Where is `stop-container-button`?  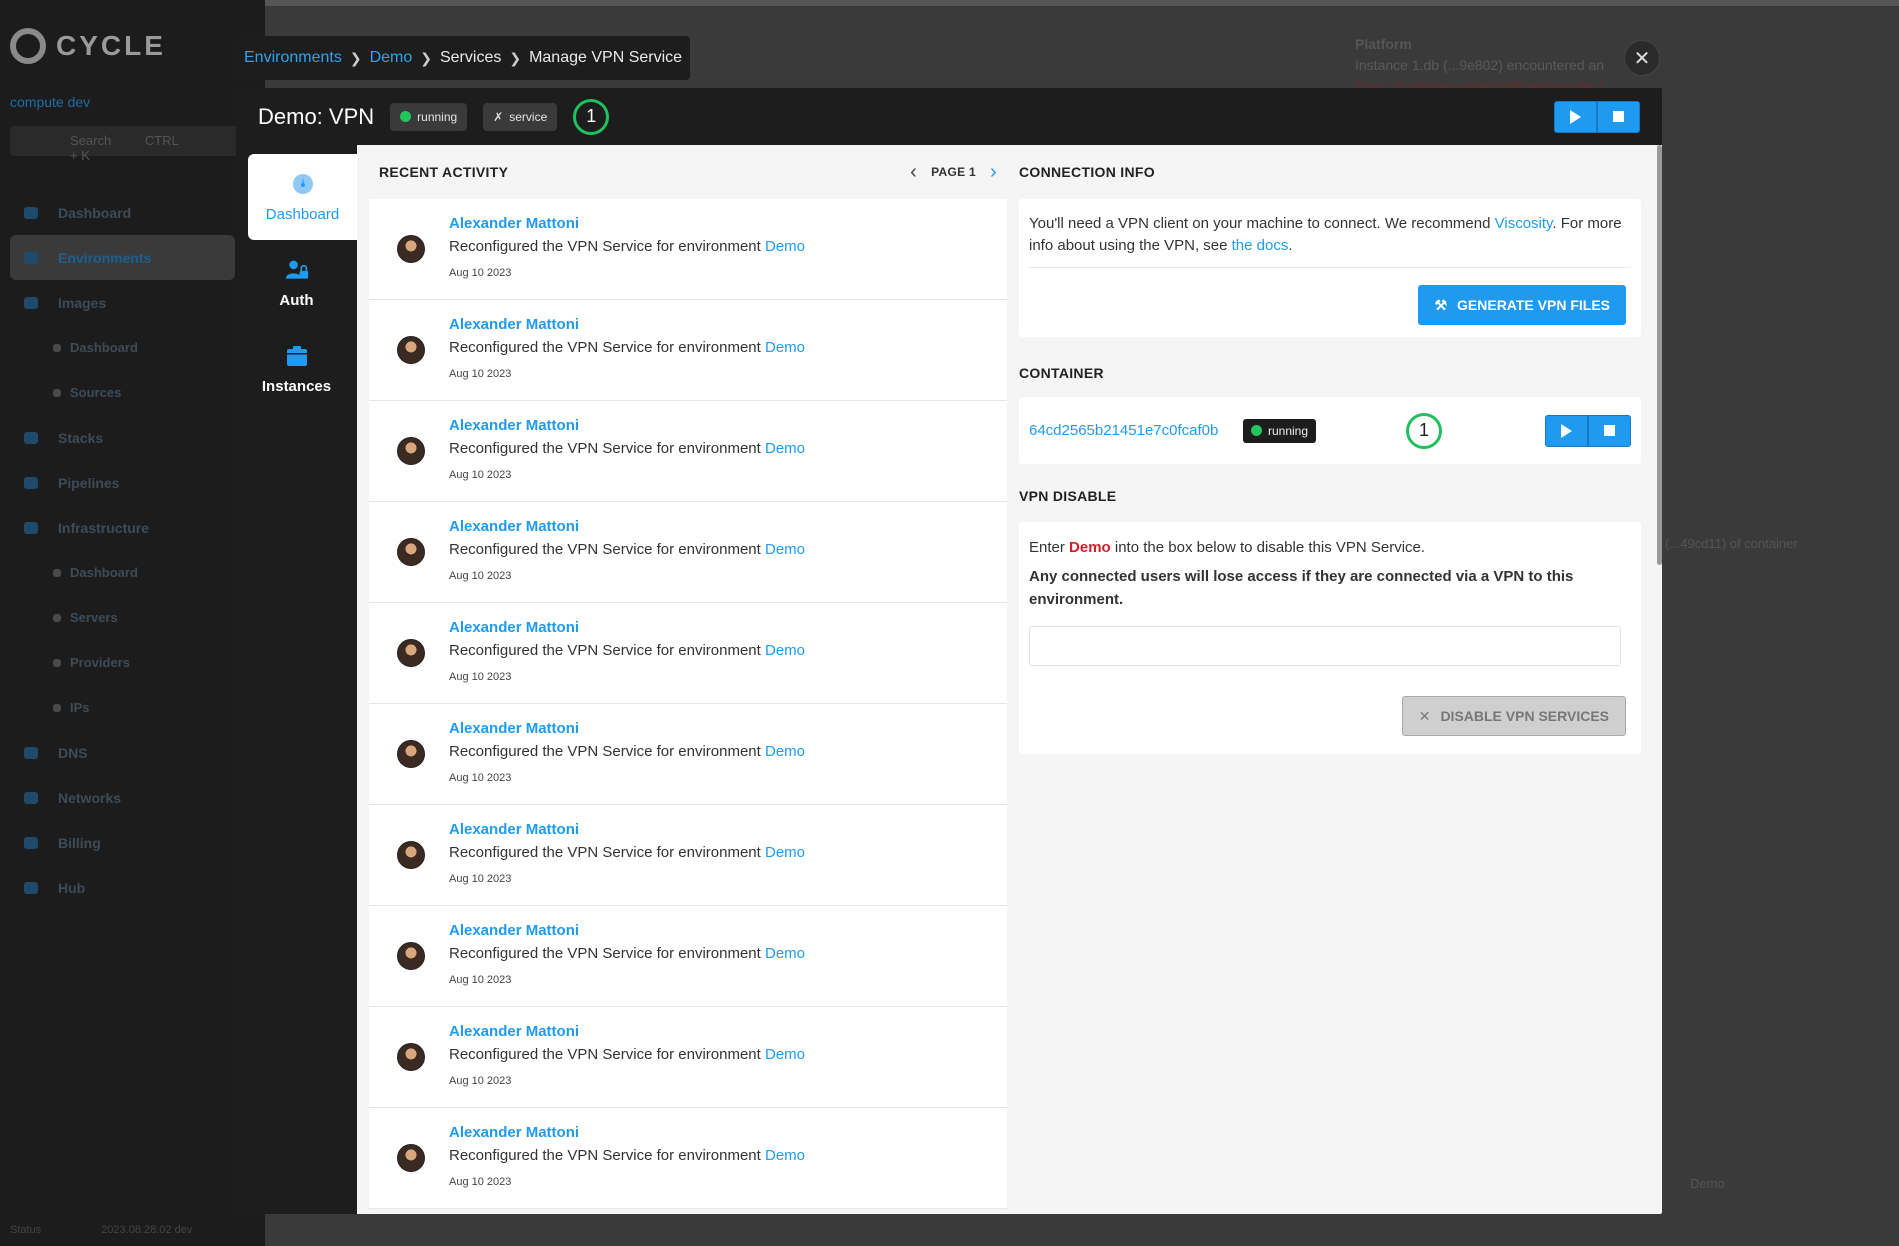
stop-container-button is located at coordinates (1609, 430).